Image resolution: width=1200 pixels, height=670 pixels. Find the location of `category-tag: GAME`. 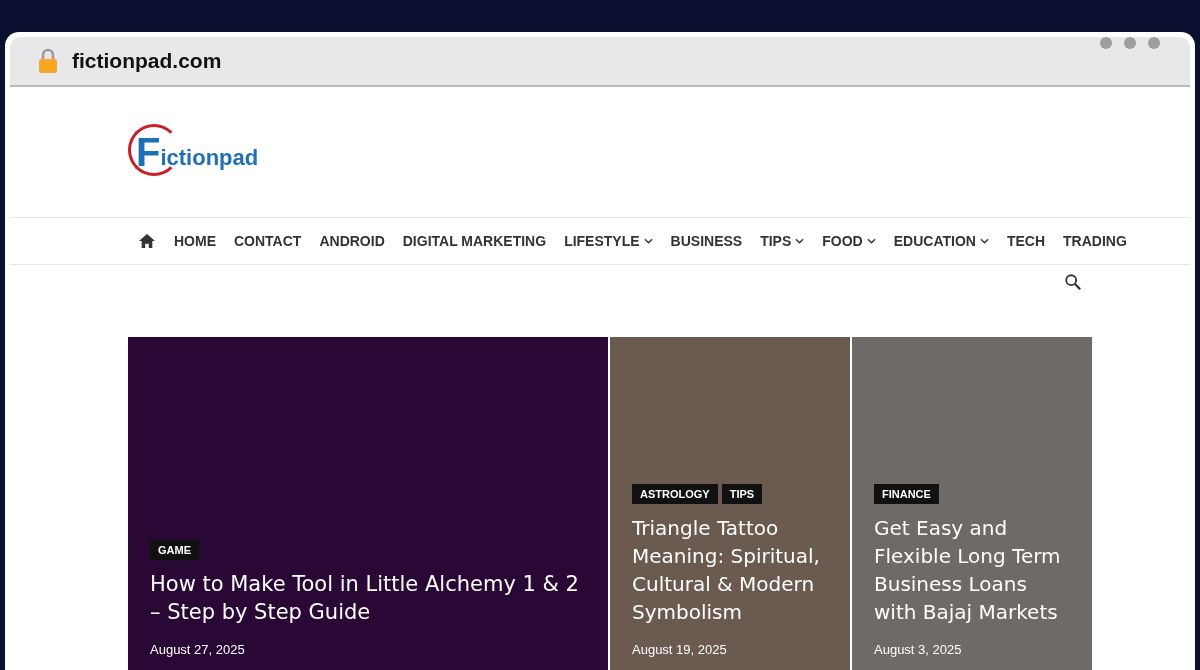

category-tag: GAME is located at coordinates (174, 550).